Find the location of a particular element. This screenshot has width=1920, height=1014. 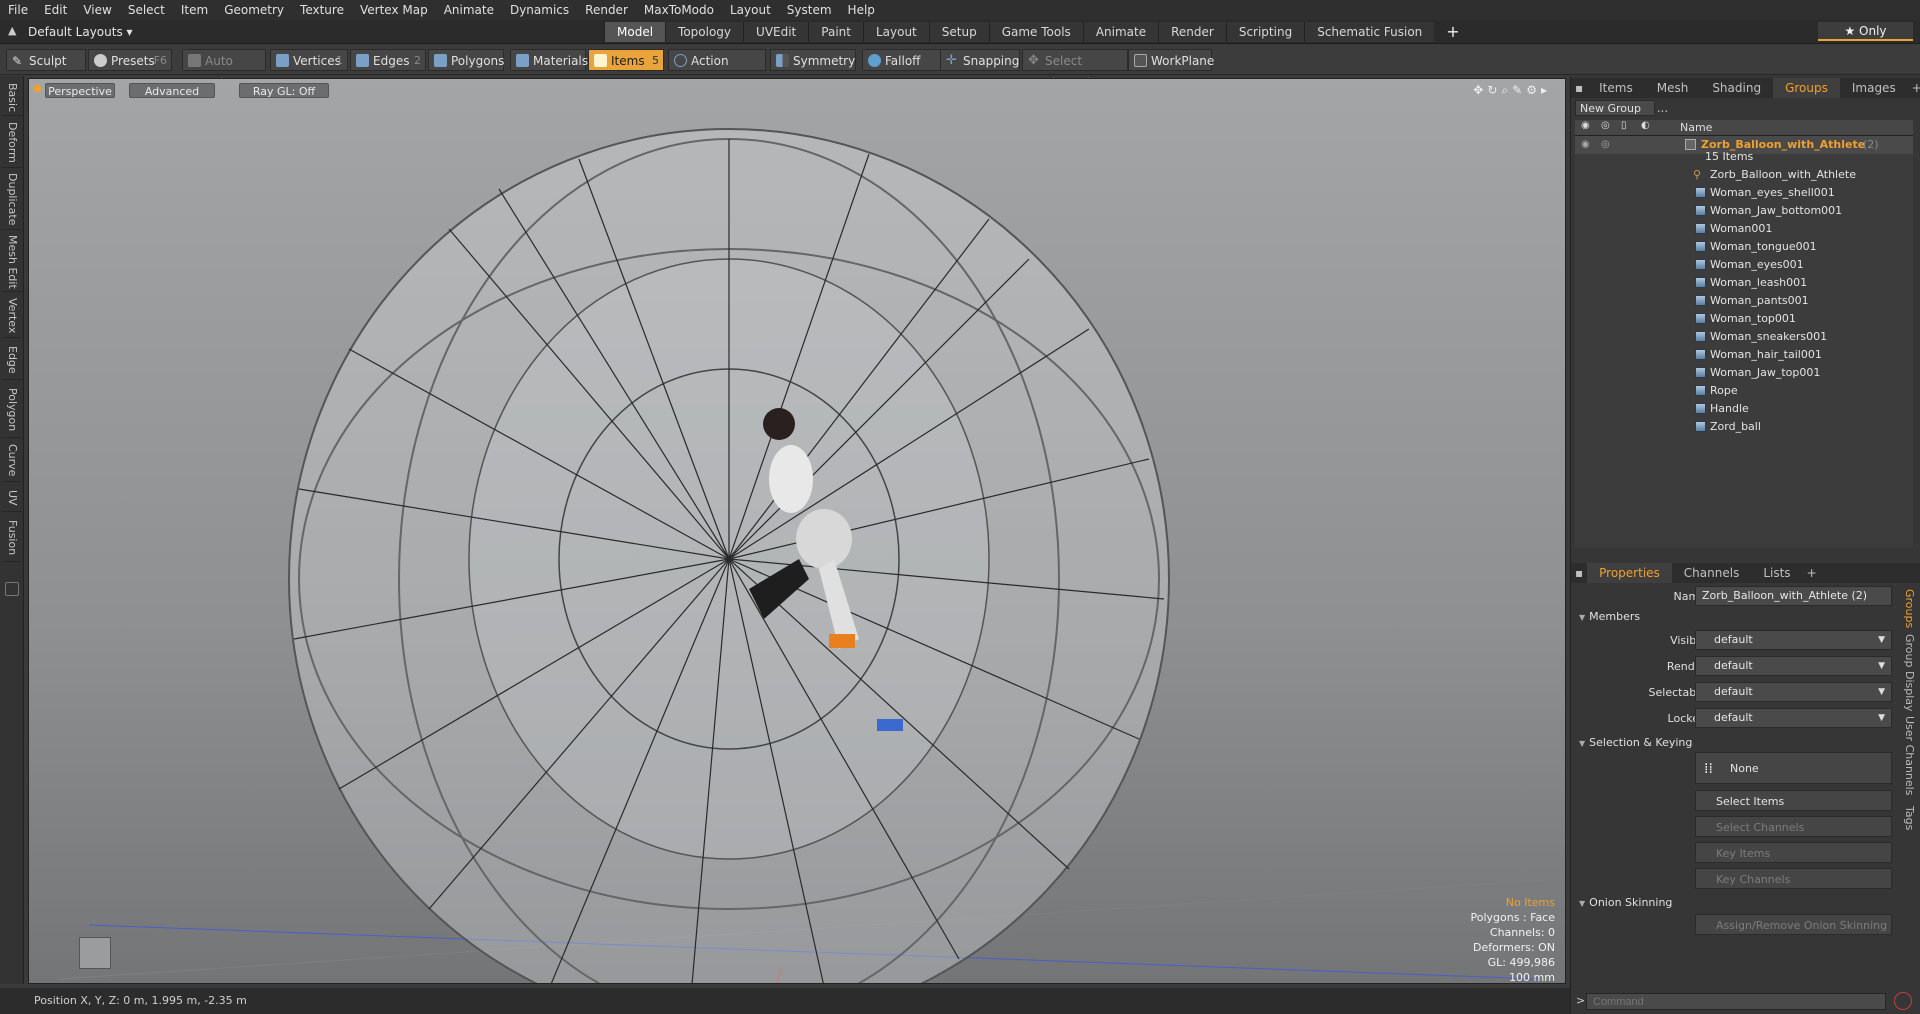

render-select: default ▼ is located at coordinates (1793, 666).